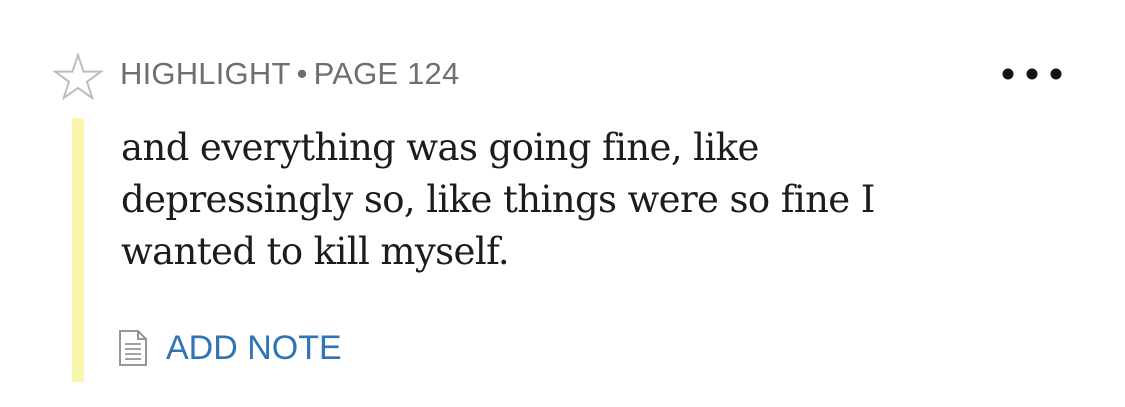  What do you see at coordinates (386, 73) in the screenshot?
I see `page-location-label: PAGE 124` at bounding box center [386, 73].